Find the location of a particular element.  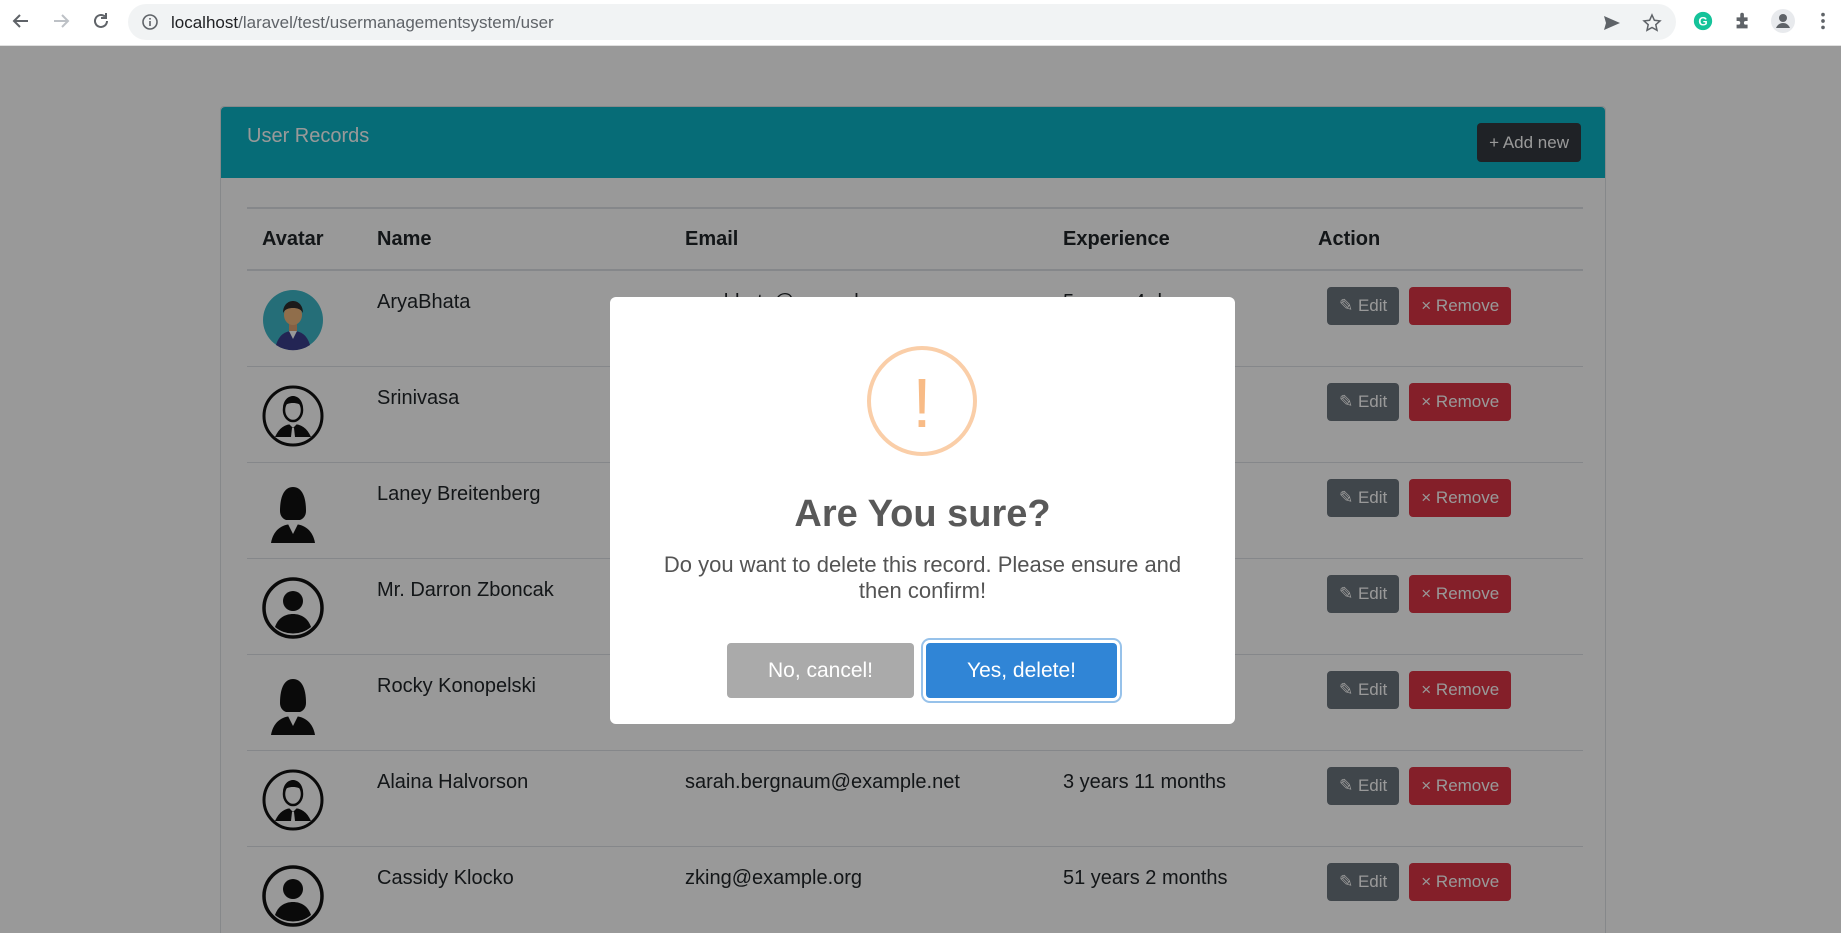

star-icon is located at coordinates (1652, 23).